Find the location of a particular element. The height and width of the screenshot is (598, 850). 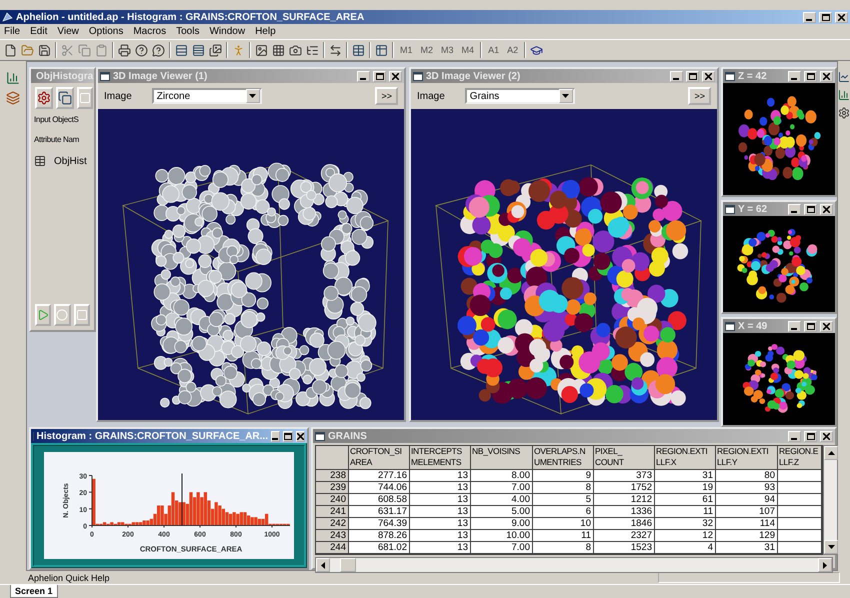

macro-button: M2 is located at coordinates (427, 50).